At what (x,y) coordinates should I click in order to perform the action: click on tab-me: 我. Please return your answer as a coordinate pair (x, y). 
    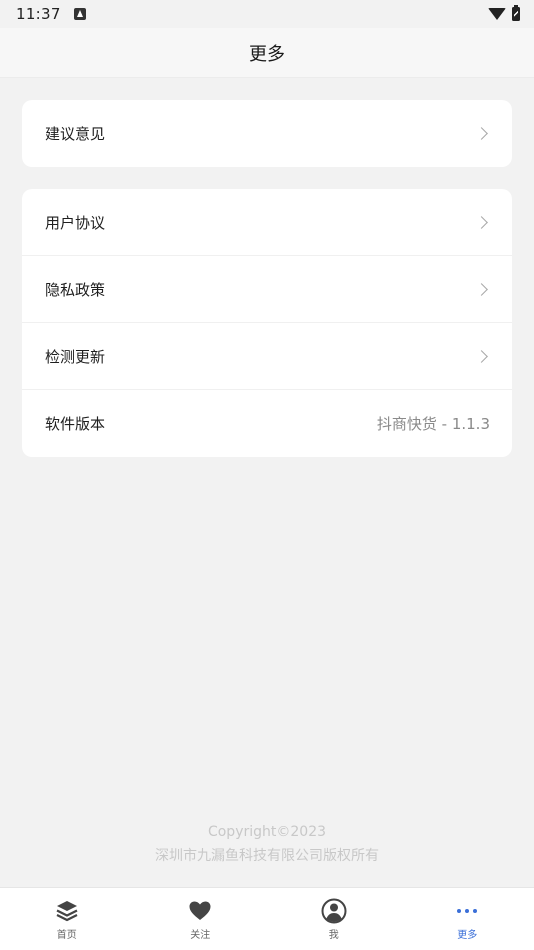
    Looking at the image, I should click on (334, 919).